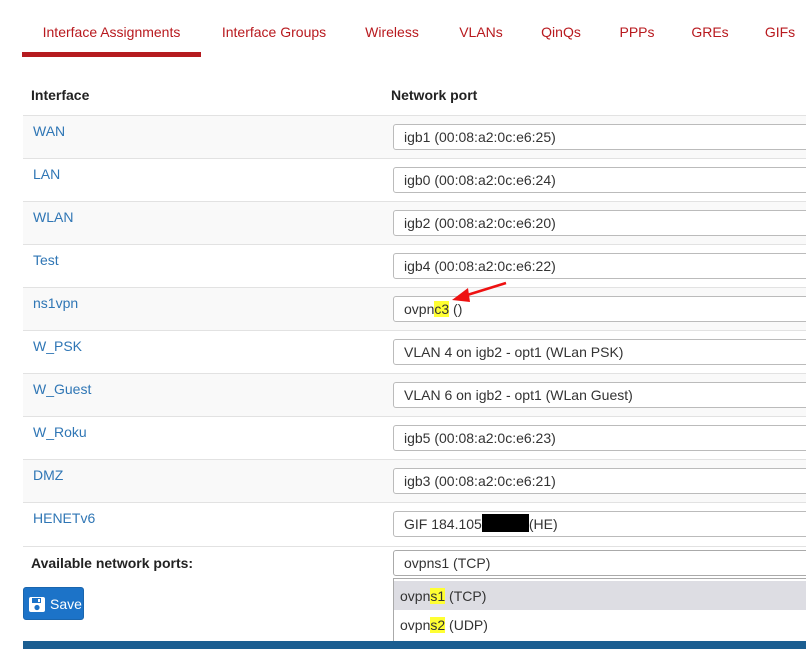 This screenshot has width=806, height=649. Describe the element at coordinates (599, 266) in the screenshot. I see `network-port-select: igb4 (00:08:a2:0c:e6:22)` at that location.